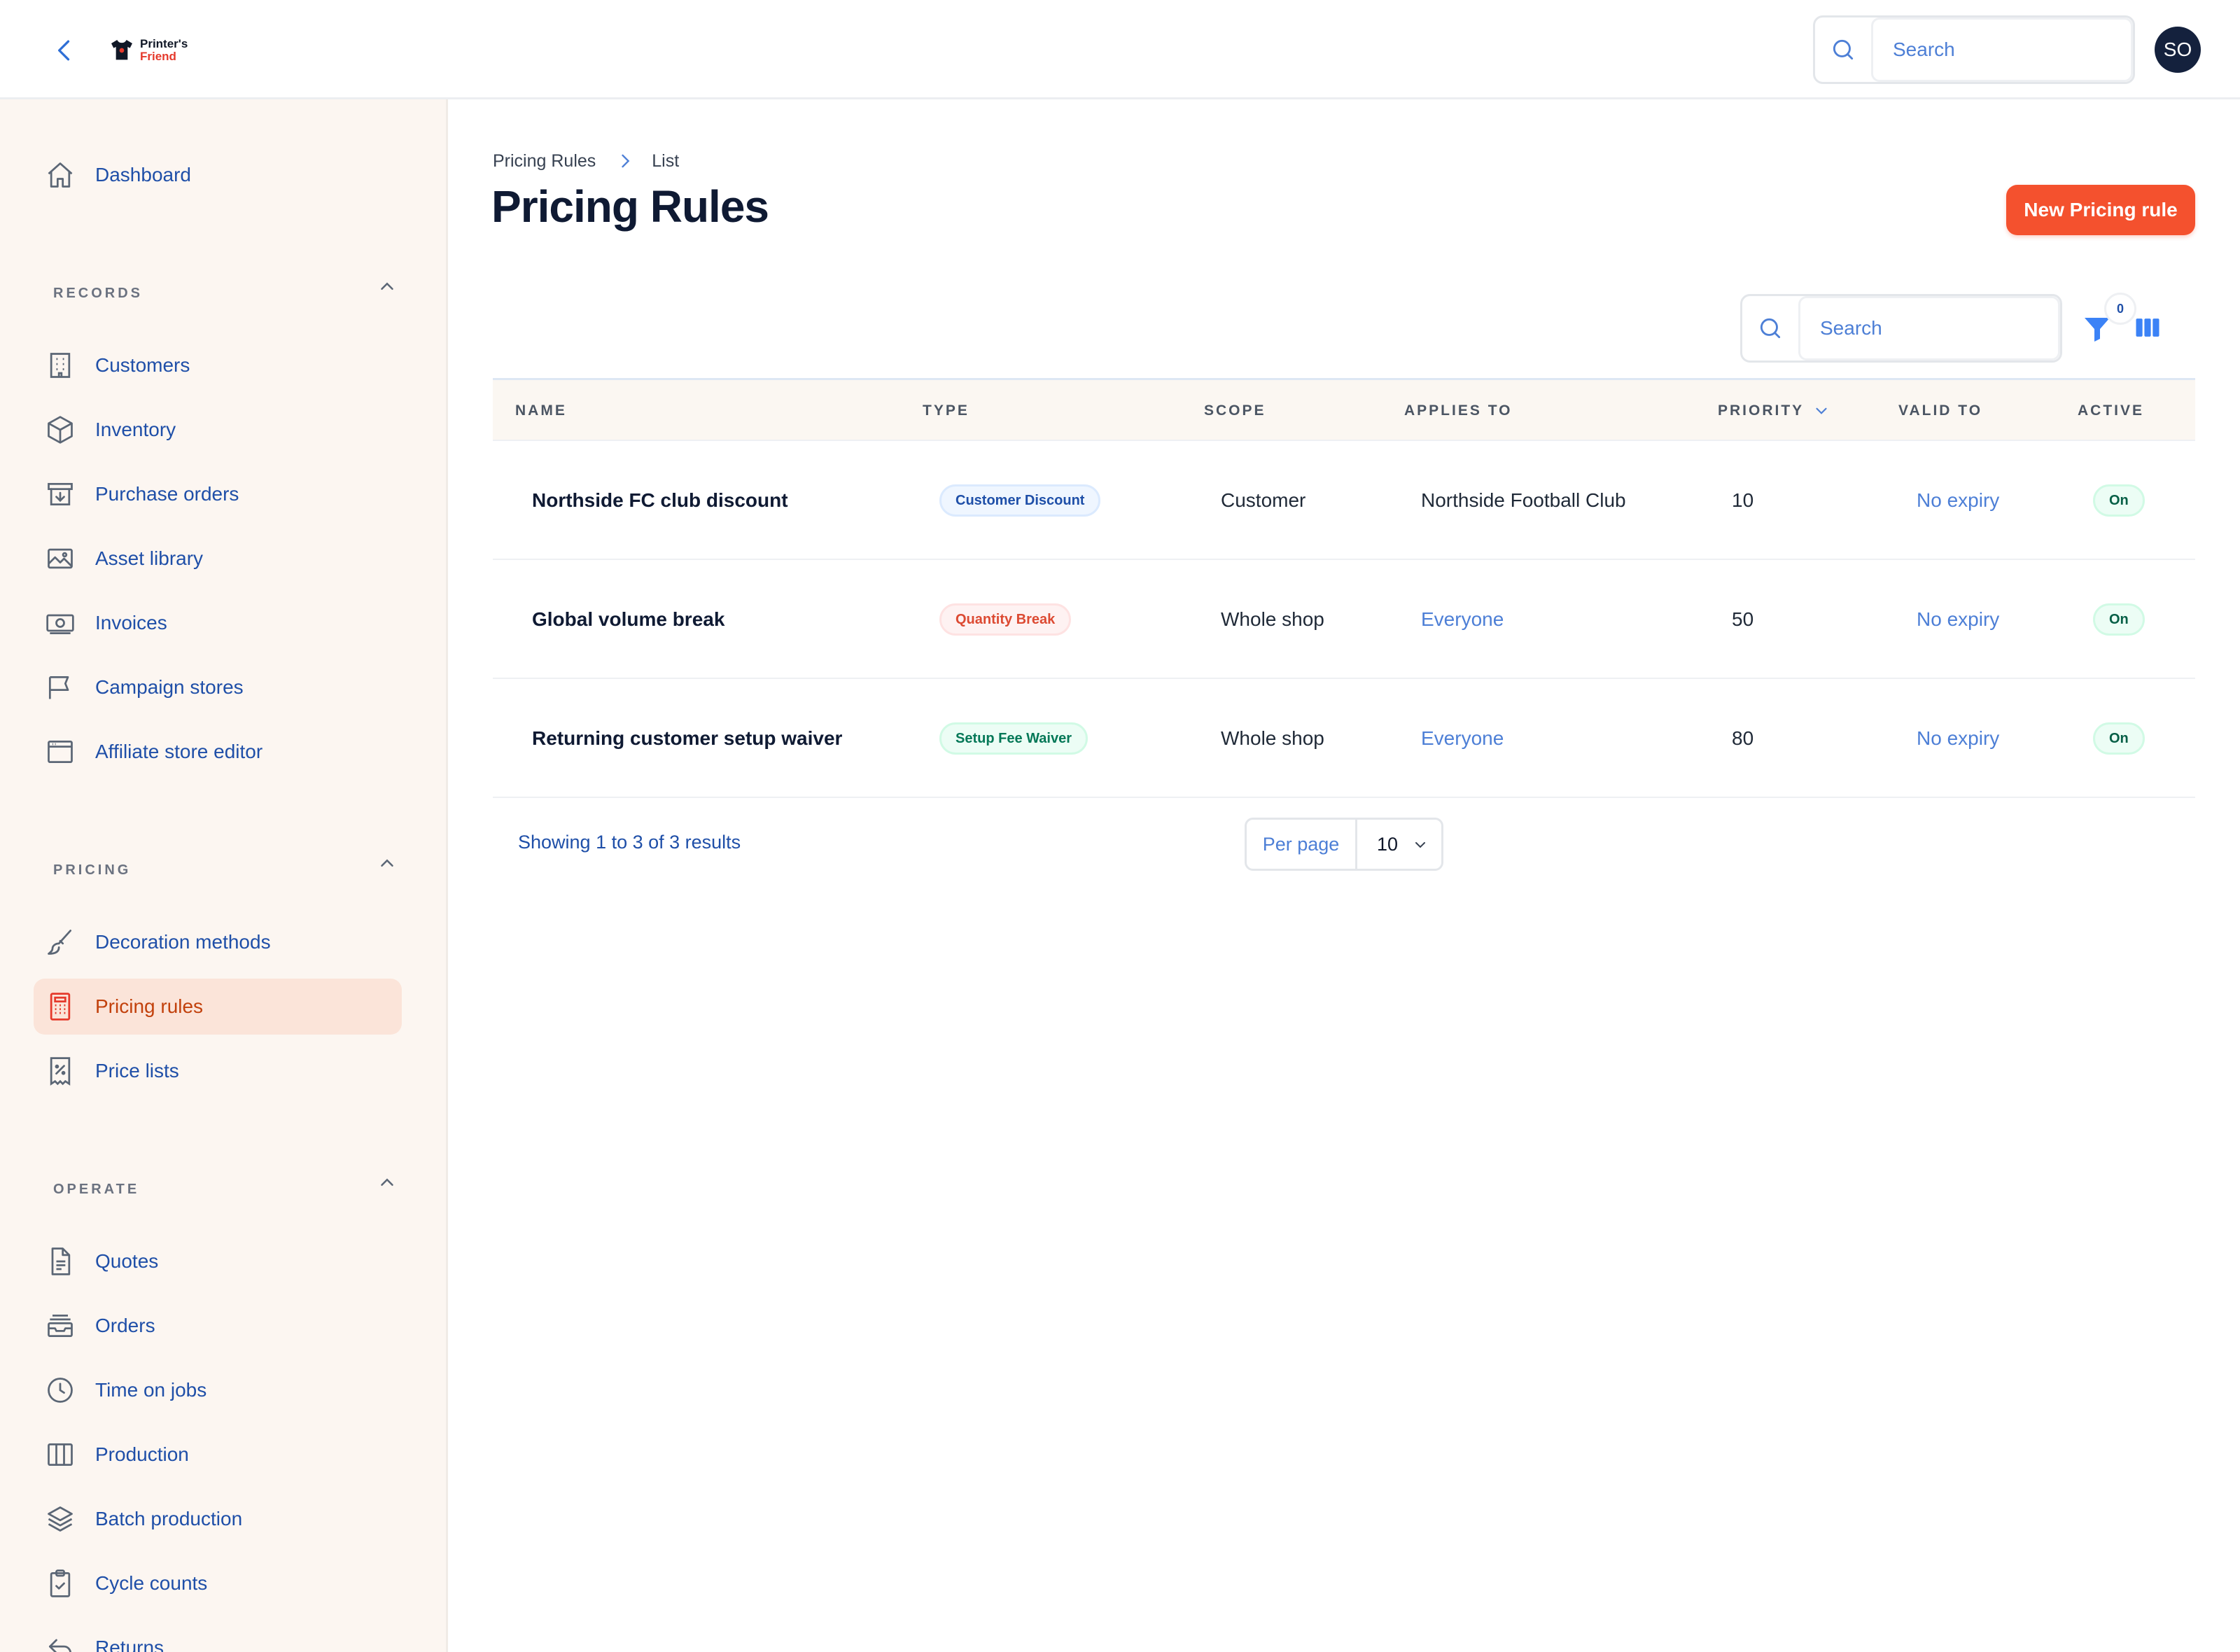 The height and width of the screenshot is (1652, 2240). I want to click on per-page-select: Per page 10, so click(1344, 844).